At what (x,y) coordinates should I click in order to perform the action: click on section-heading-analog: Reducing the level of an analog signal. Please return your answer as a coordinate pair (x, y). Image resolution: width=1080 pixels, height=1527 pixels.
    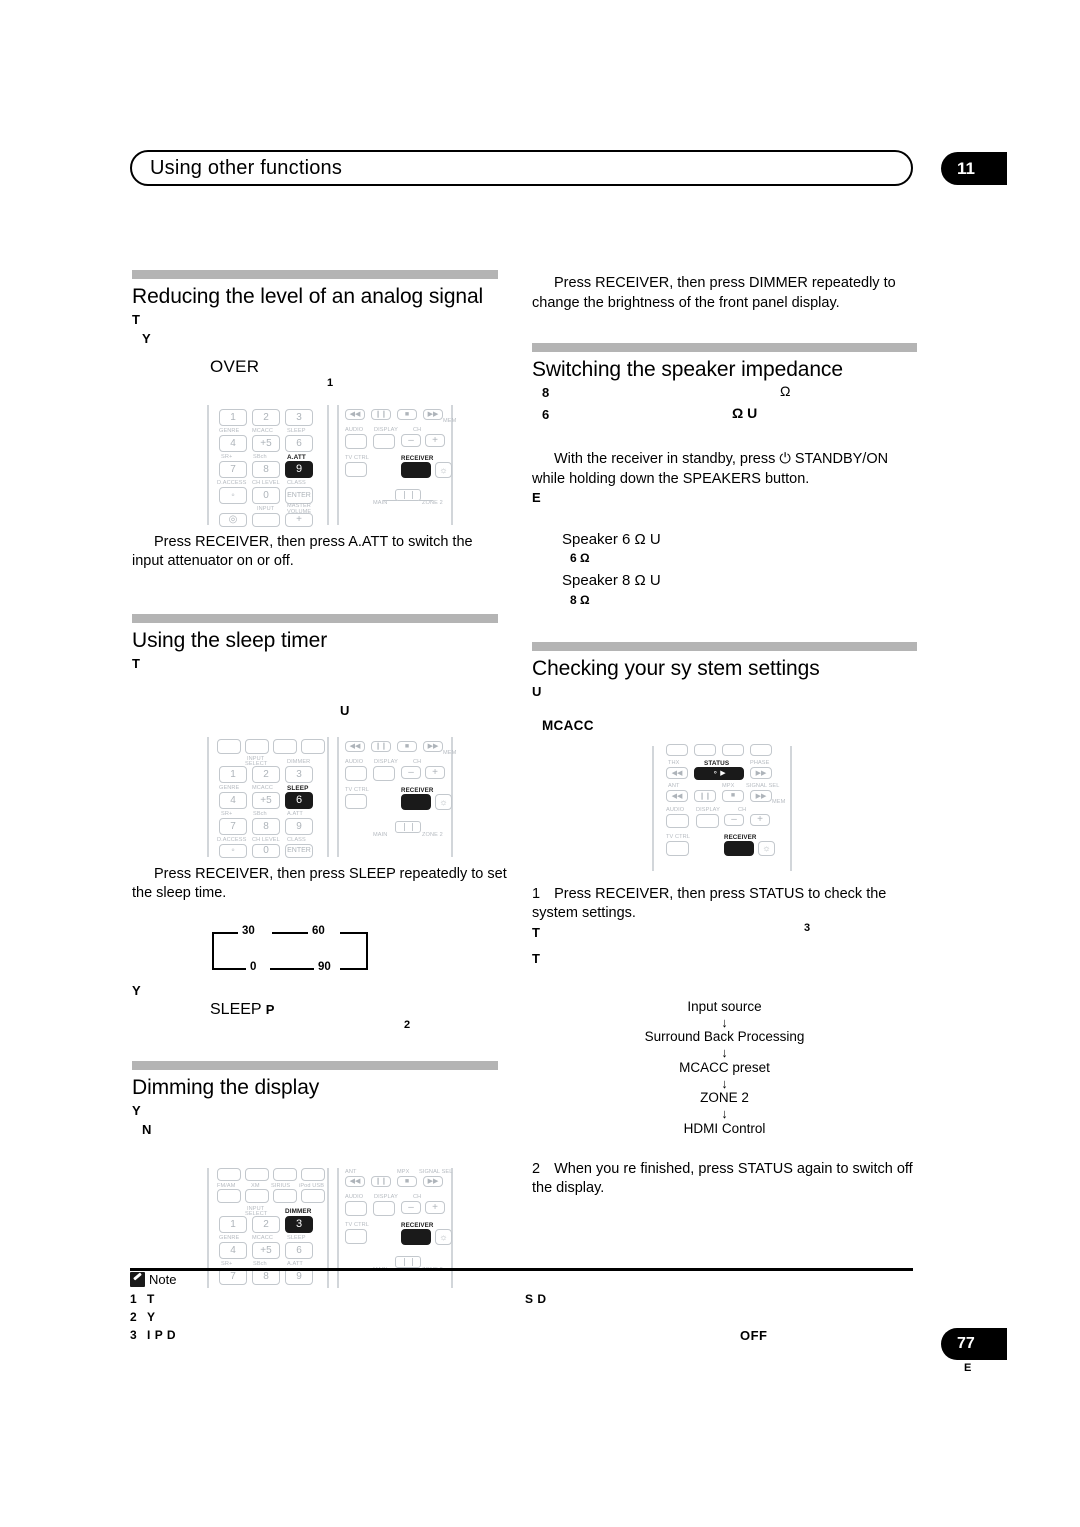
    Looking at the image, I should click on (308, 296).